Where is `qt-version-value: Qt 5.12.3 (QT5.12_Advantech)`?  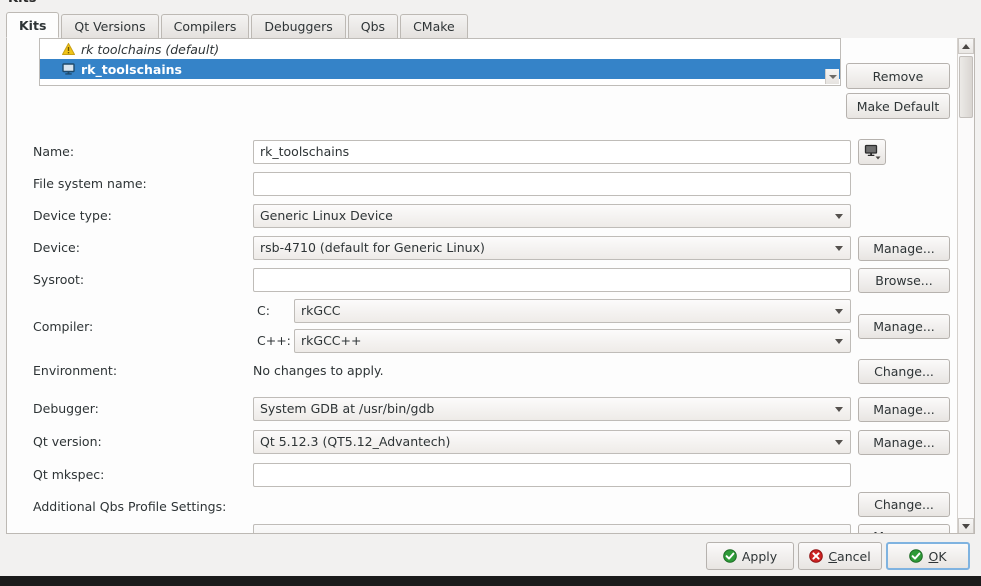
qt-version-value: Qt 5.12.3 (QT5.12_Advantech) is located at coordinates (355, 441).